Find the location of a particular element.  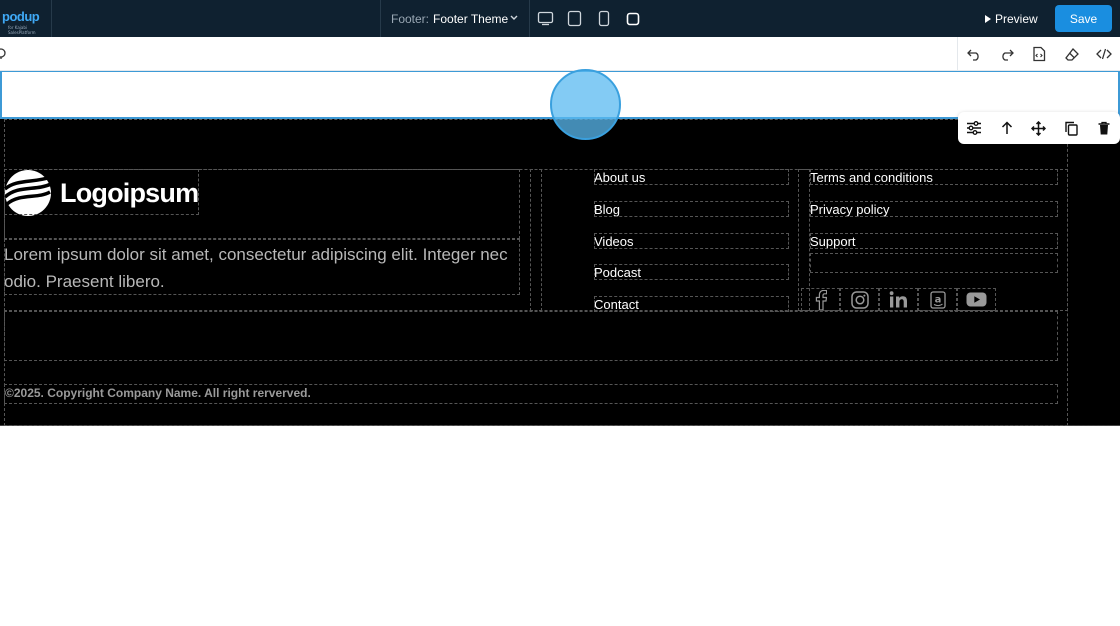

mobile-icon is located at coordinates (632, 18).